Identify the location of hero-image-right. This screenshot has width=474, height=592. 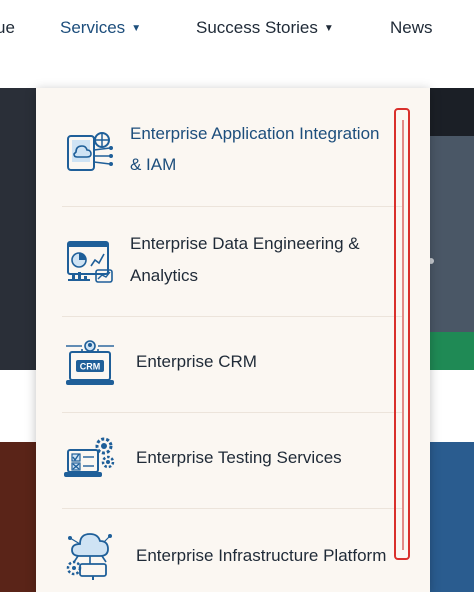
(452, 236).